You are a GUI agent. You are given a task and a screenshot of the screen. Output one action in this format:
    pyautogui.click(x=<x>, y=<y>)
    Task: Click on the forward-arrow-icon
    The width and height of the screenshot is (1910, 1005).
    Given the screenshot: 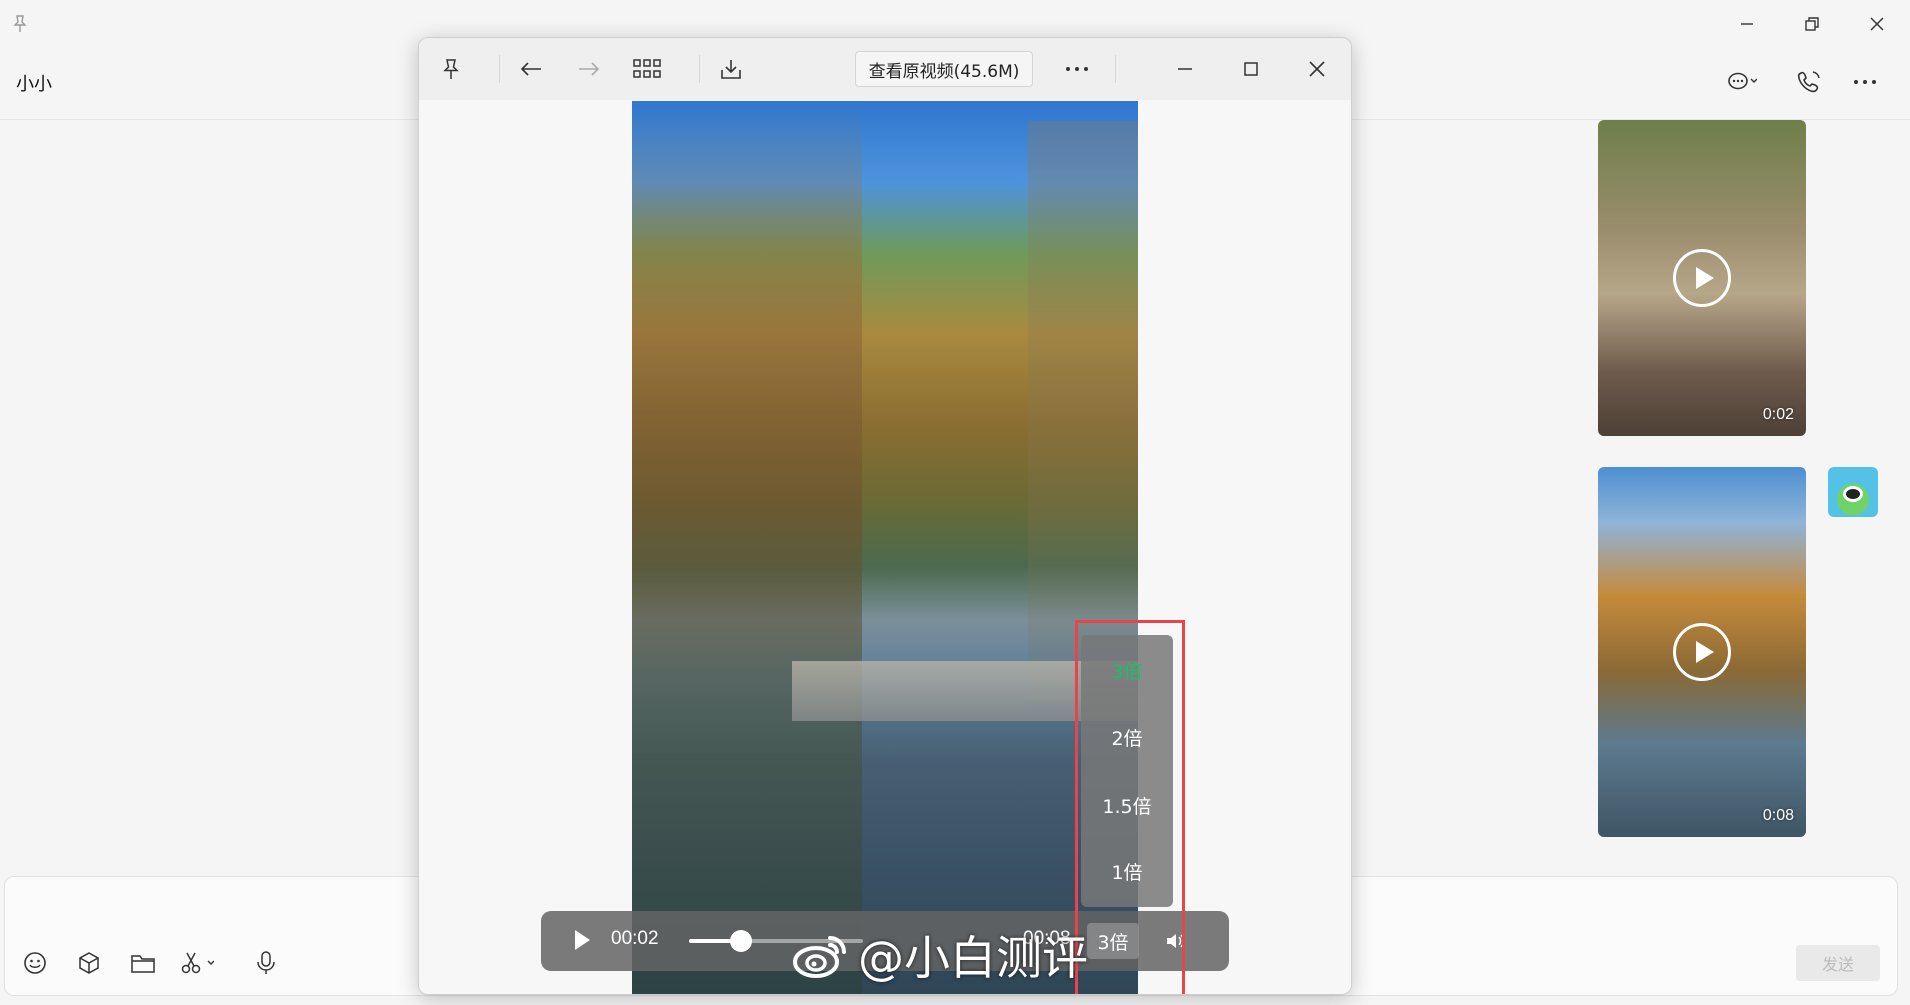 What is the action you would take?
    pyautogui.click(x=589, y=69)
    